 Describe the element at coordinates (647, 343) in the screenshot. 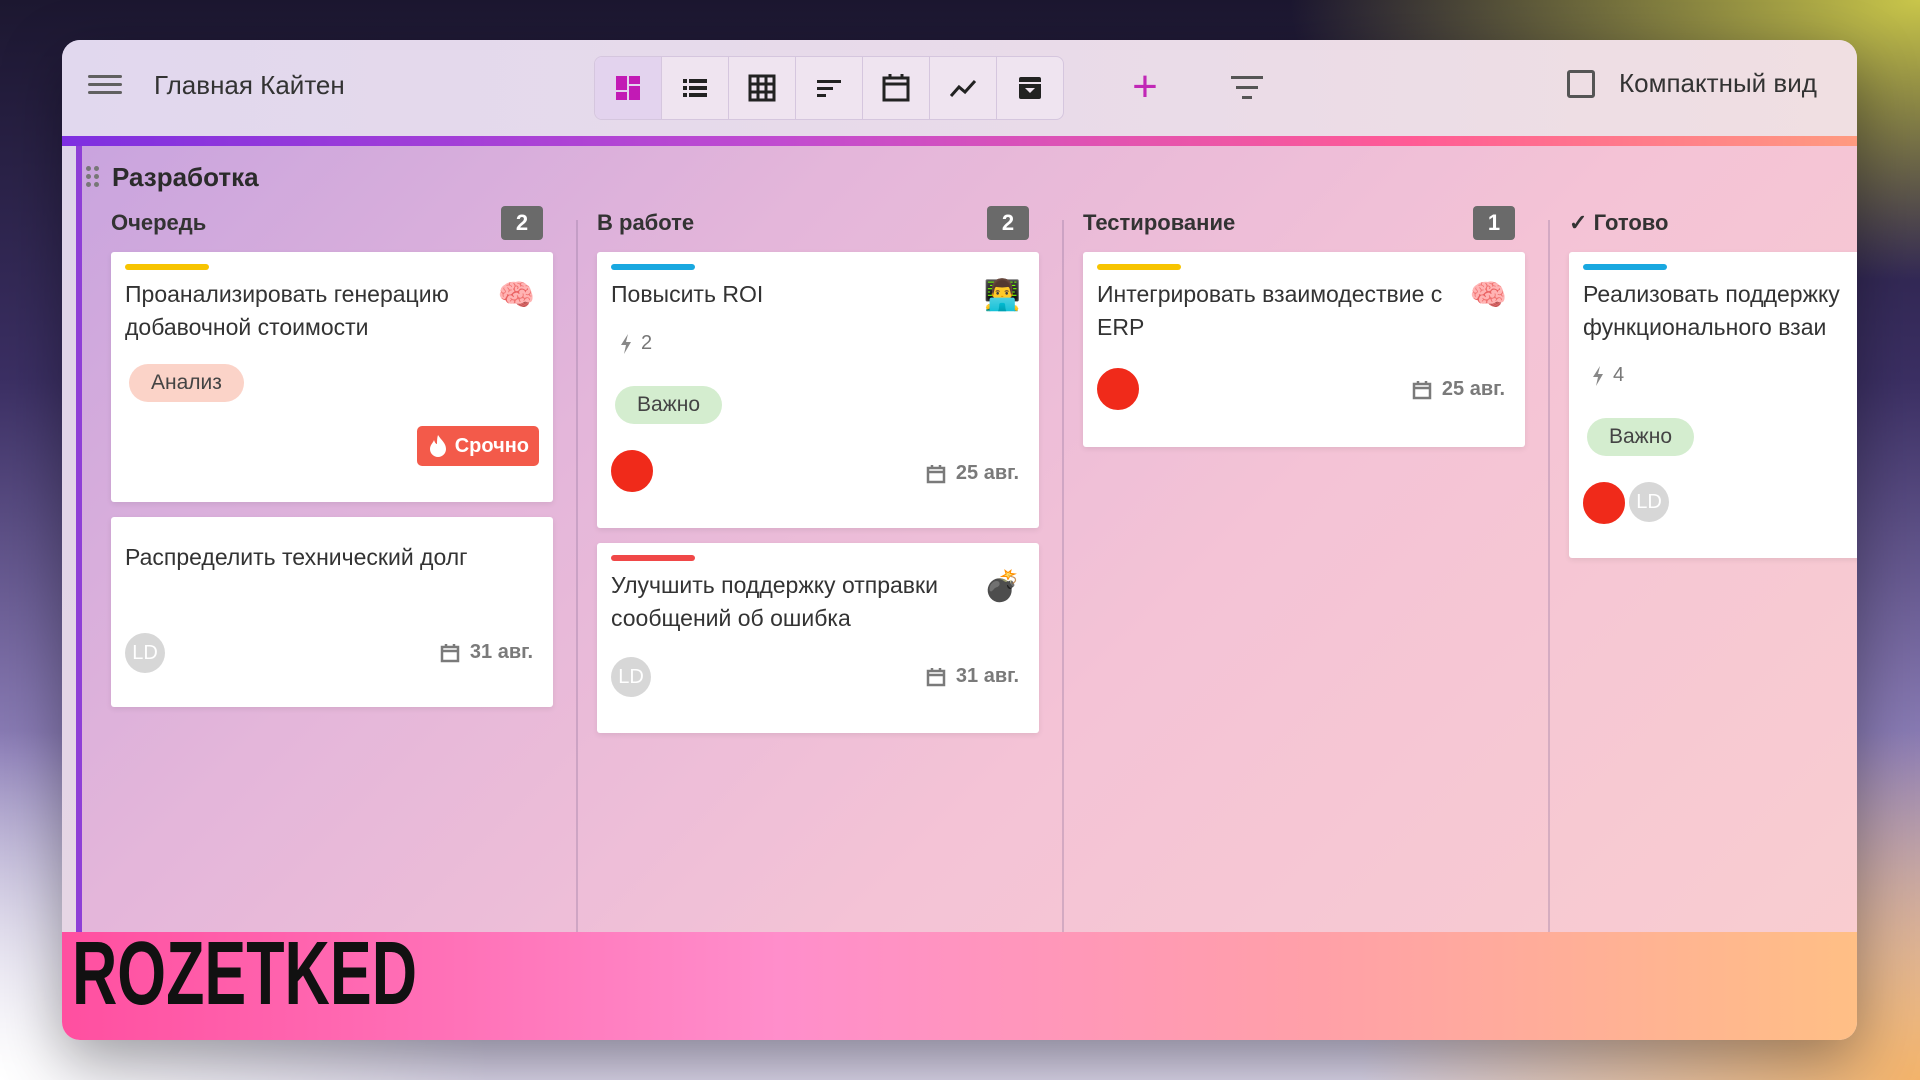

I see `story-points-value: 2` at that location.